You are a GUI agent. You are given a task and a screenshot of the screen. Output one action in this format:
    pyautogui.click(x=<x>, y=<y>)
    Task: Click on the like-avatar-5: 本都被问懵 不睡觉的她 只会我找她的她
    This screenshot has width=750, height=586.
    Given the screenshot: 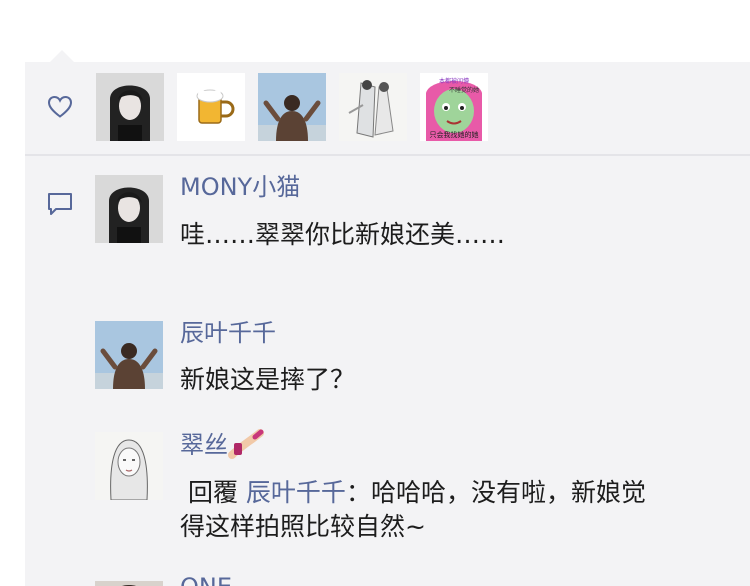 What is the action you would take?
    pyautogui.click(x=454, y=107)
    